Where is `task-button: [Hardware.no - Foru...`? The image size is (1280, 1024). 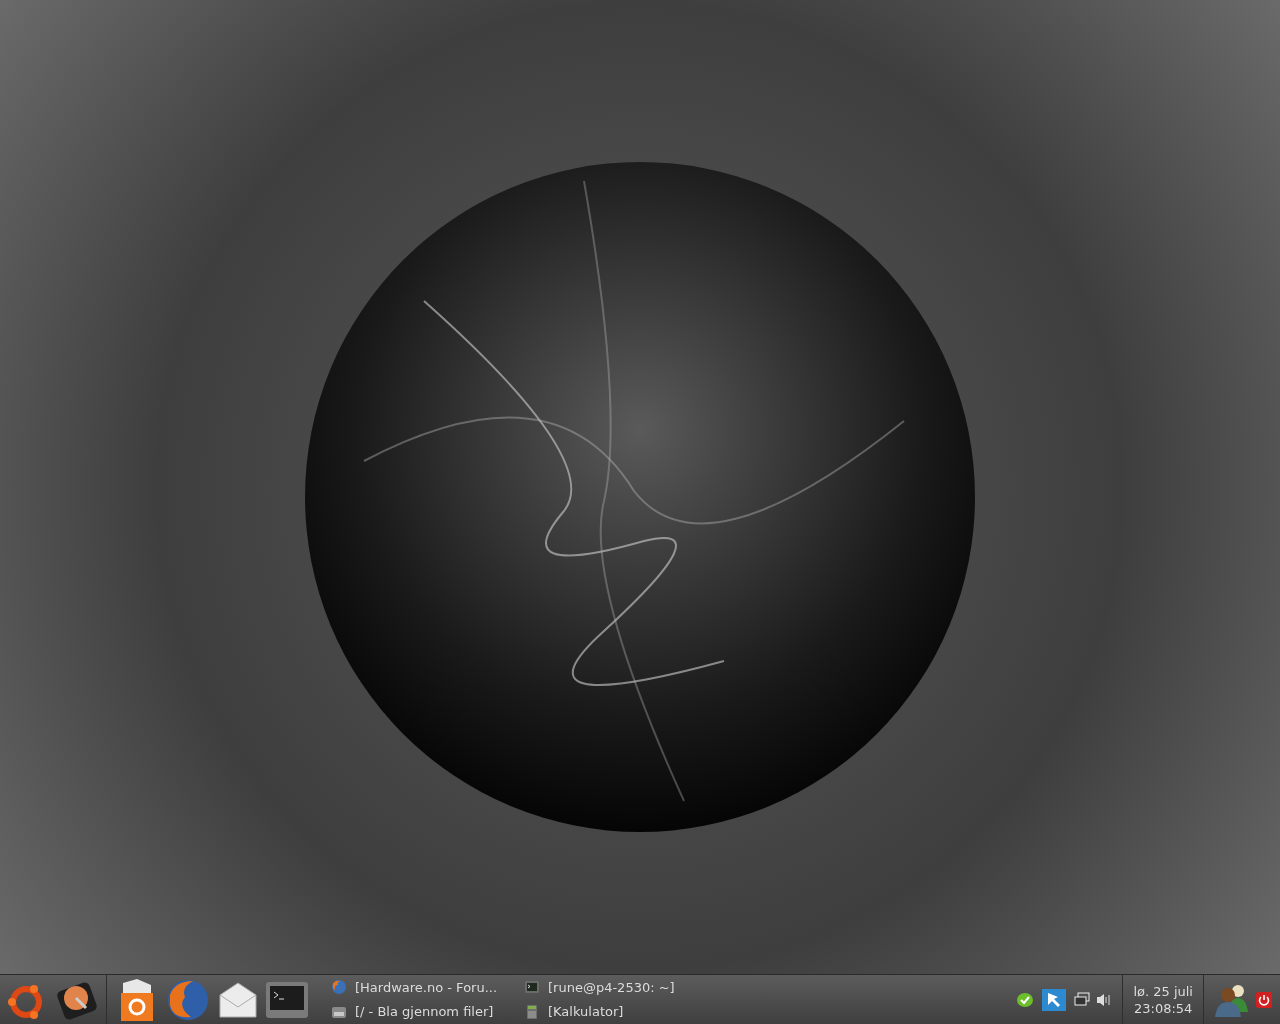
task-button: [Hardware.no - Foru... is located at coordinates (427, 987).